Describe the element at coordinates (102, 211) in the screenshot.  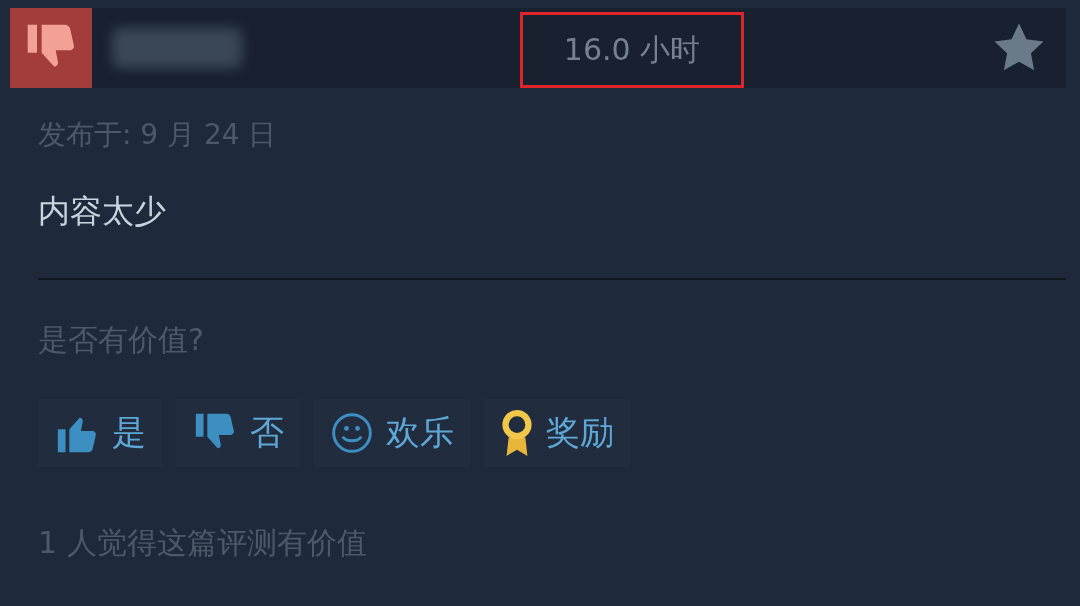
I see `review-text: 内容太少` at that location.